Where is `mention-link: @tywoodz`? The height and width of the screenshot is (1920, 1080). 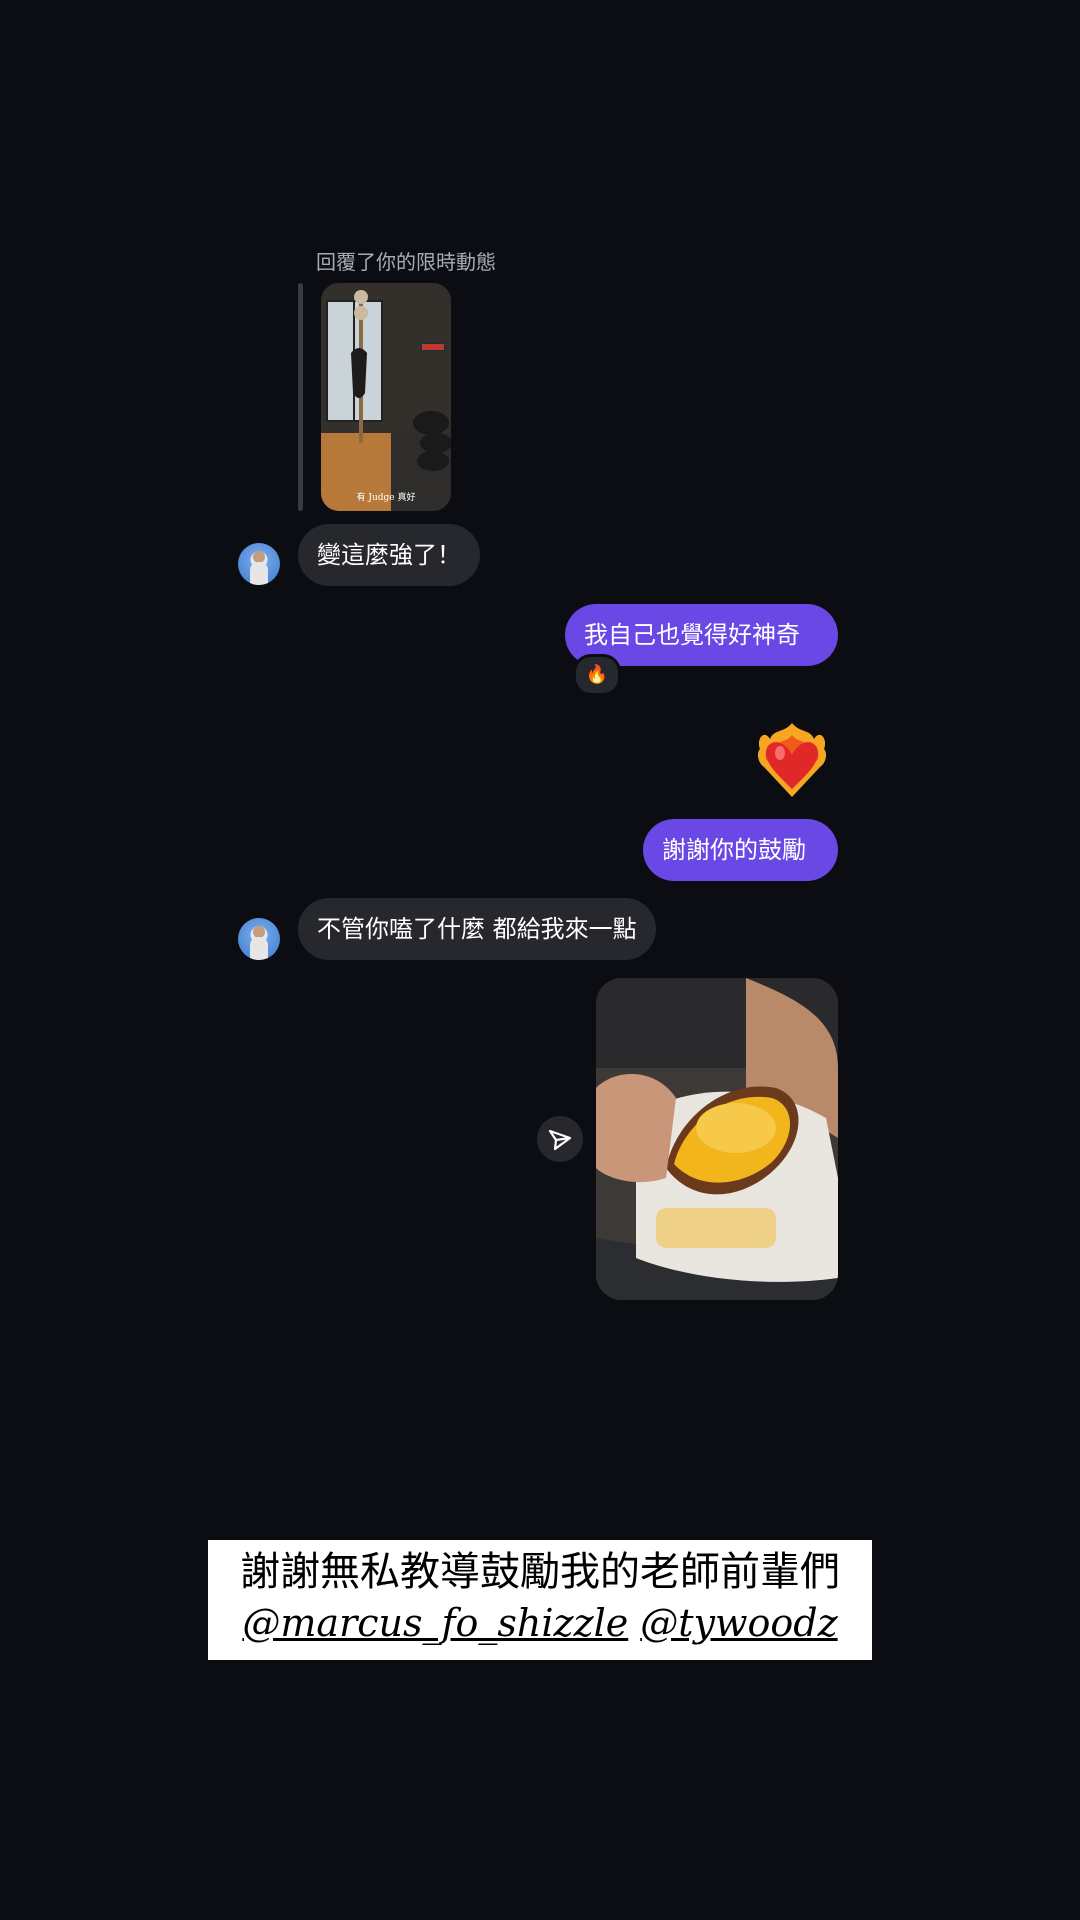
mention-link: @tywoodz is located at coordinates (738, 1623).